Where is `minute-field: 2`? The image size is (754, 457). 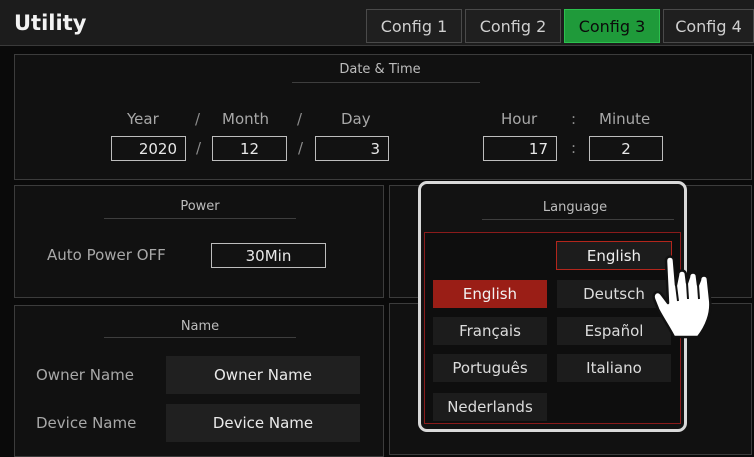
minute-field: 2 is located at coordinates (626, 148).